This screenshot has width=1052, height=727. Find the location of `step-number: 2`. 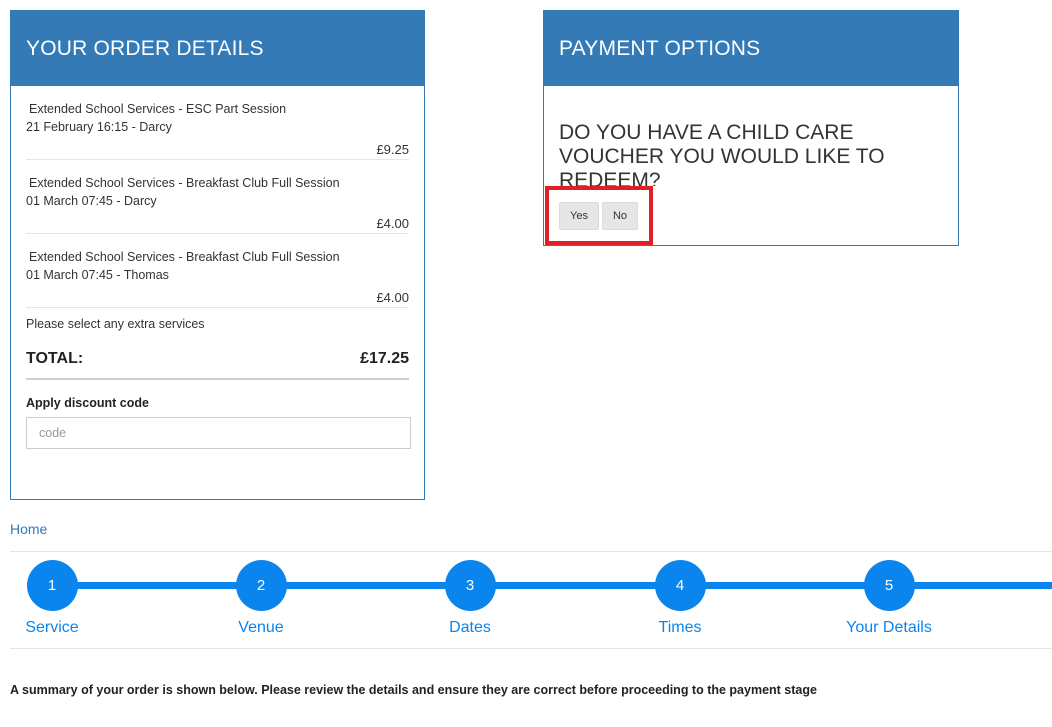

step-number: 2 is located at coordinates (261, 585).